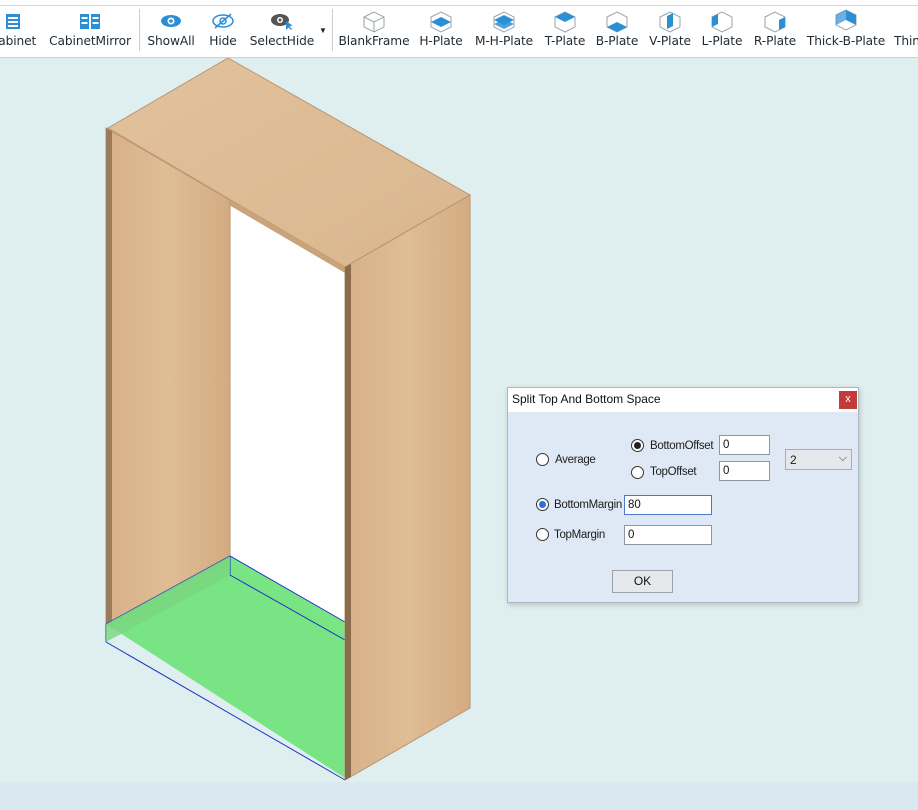 This screenshot has height=810, width=918. What do you see at coordinates (441, 41) in the screenshot?
I see `h-plate-button-label: H-Plate` at bounding box center [441, 41].